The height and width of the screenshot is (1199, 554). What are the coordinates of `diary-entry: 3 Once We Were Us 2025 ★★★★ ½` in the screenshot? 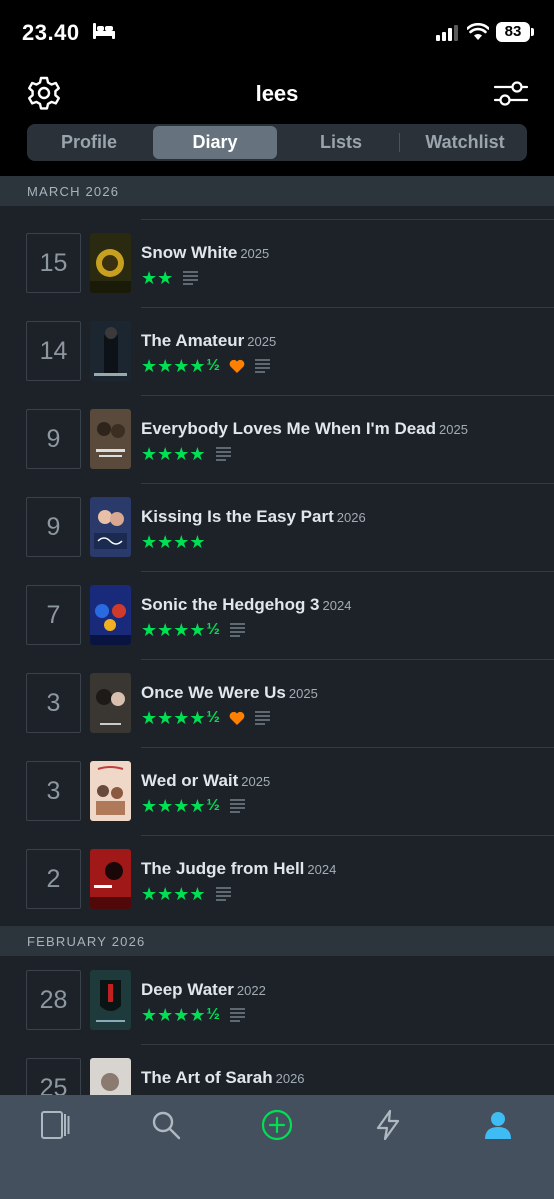 It's located at (277, 703).